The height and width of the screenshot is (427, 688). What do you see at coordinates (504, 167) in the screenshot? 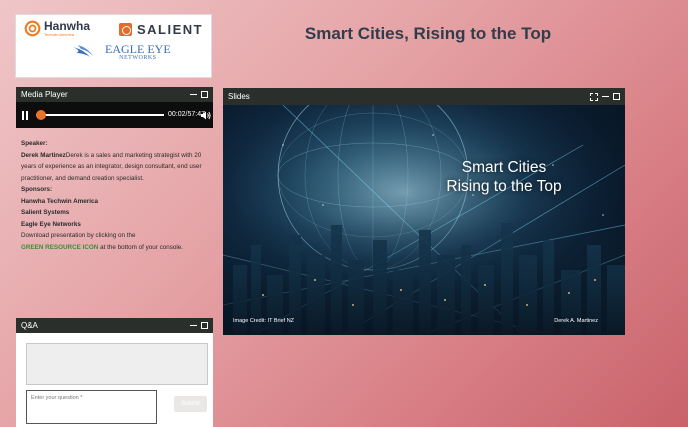
I see `slide-title-line1: Smart Cities` at bounding box center [504, 167].